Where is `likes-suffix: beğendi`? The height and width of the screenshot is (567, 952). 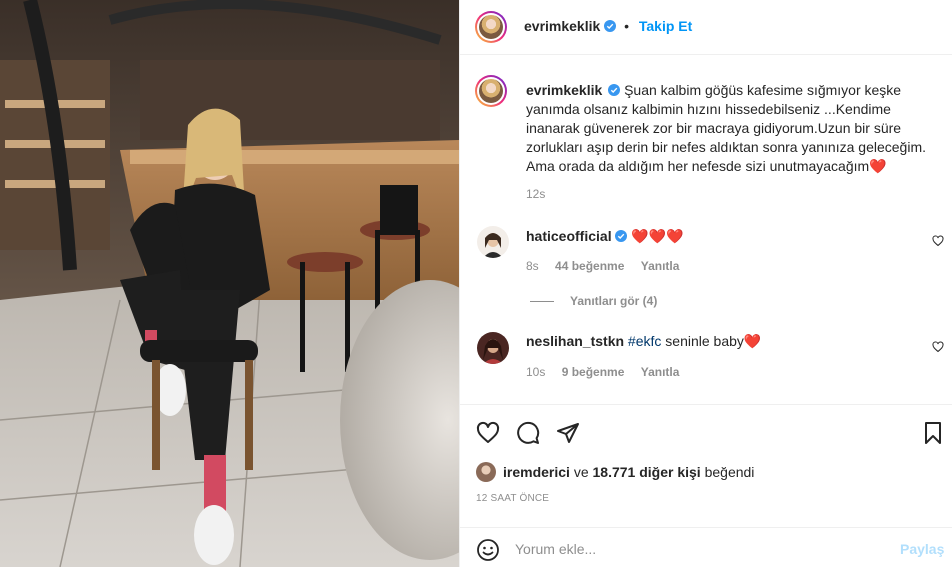 likes-suffix: beğendi is located at coordinates (727, 472).